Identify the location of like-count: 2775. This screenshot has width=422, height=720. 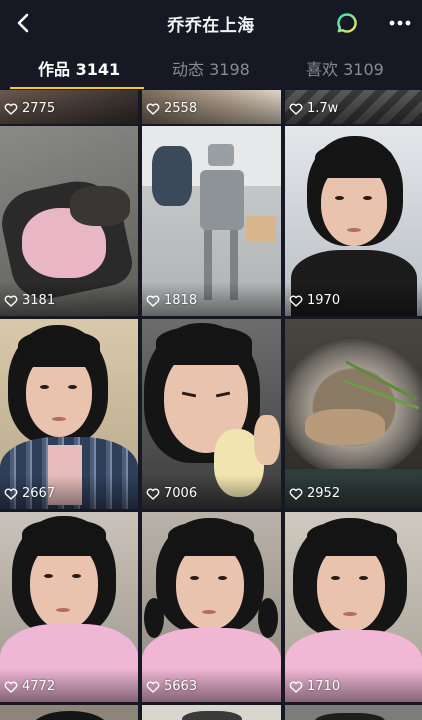
(29, 108).